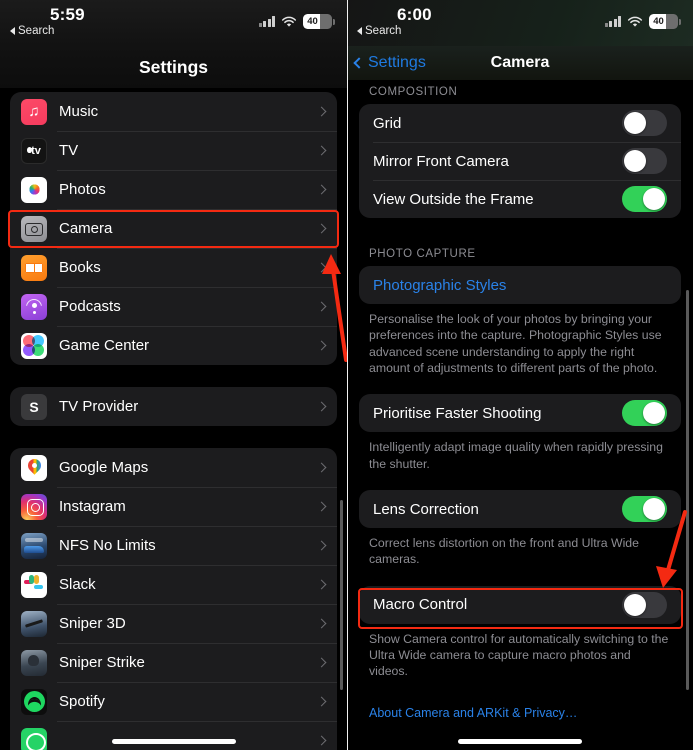  I want to click on settings-row-music: Music, so click(173, 111).